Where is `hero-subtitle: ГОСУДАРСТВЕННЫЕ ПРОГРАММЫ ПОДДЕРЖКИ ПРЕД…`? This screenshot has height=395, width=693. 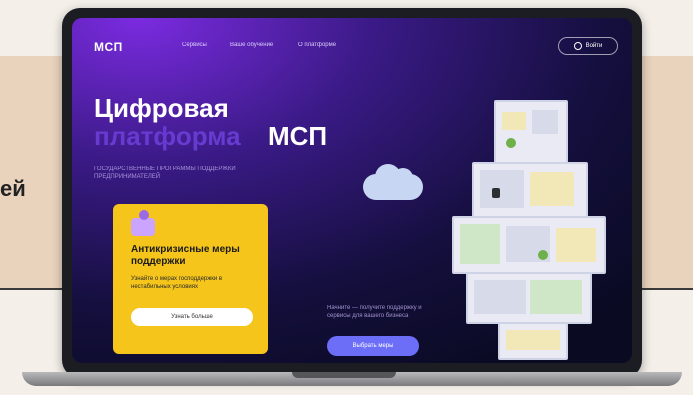 hero-subtitle: ГОСУДАРСТВЕННЫЕ ПРОГРАММЫ ПОДДЕРЖКИ ПРЕД… is located at coordinates (165, 173).